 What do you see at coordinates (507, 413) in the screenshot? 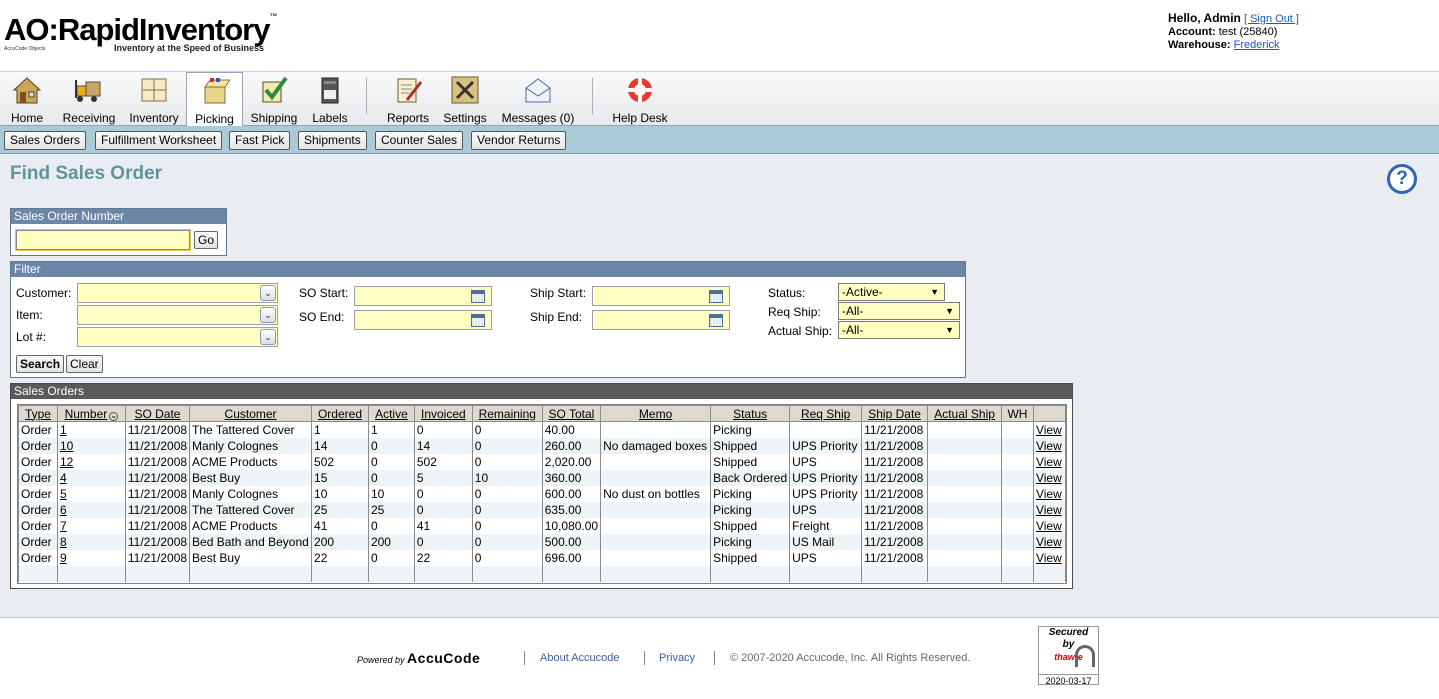
I see `column-header: Remaining` at bounding box center [507, 413].